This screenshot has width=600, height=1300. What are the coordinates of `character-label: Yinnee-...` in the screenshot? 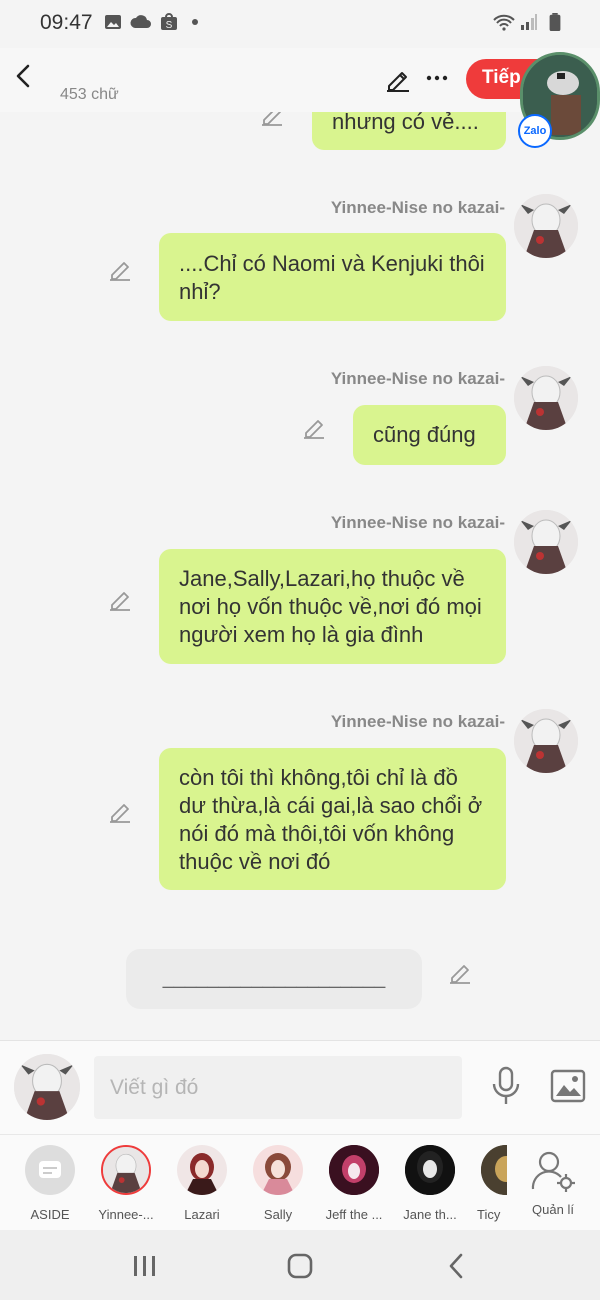 It's located at (126, 1214).